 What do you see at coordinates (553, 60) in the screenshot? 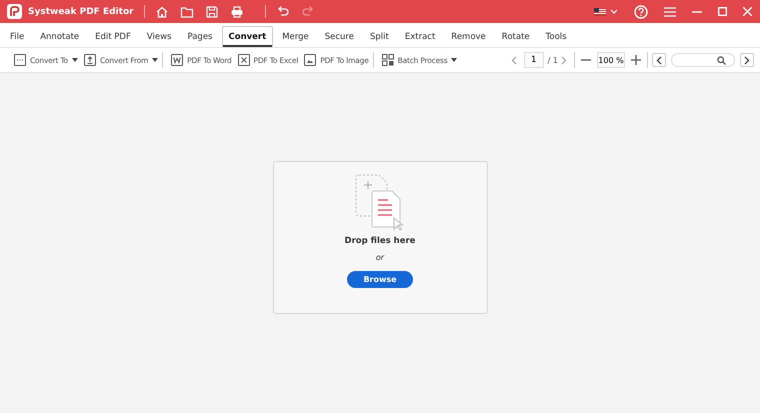
I see `page-total: / 1` at bounding box center [553, 60].